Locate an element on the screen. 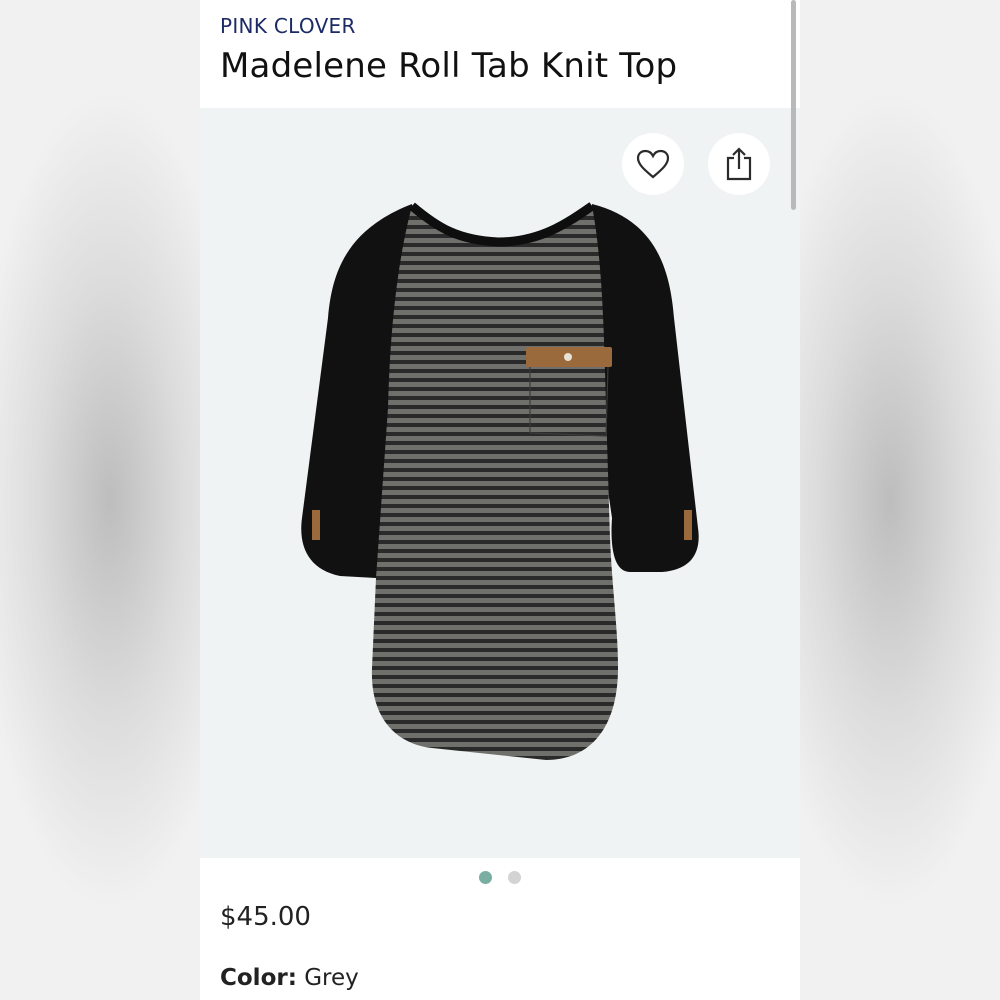 This screenshot has width=1000, height=1000. heart-icon is located at coordinates (653, 164).